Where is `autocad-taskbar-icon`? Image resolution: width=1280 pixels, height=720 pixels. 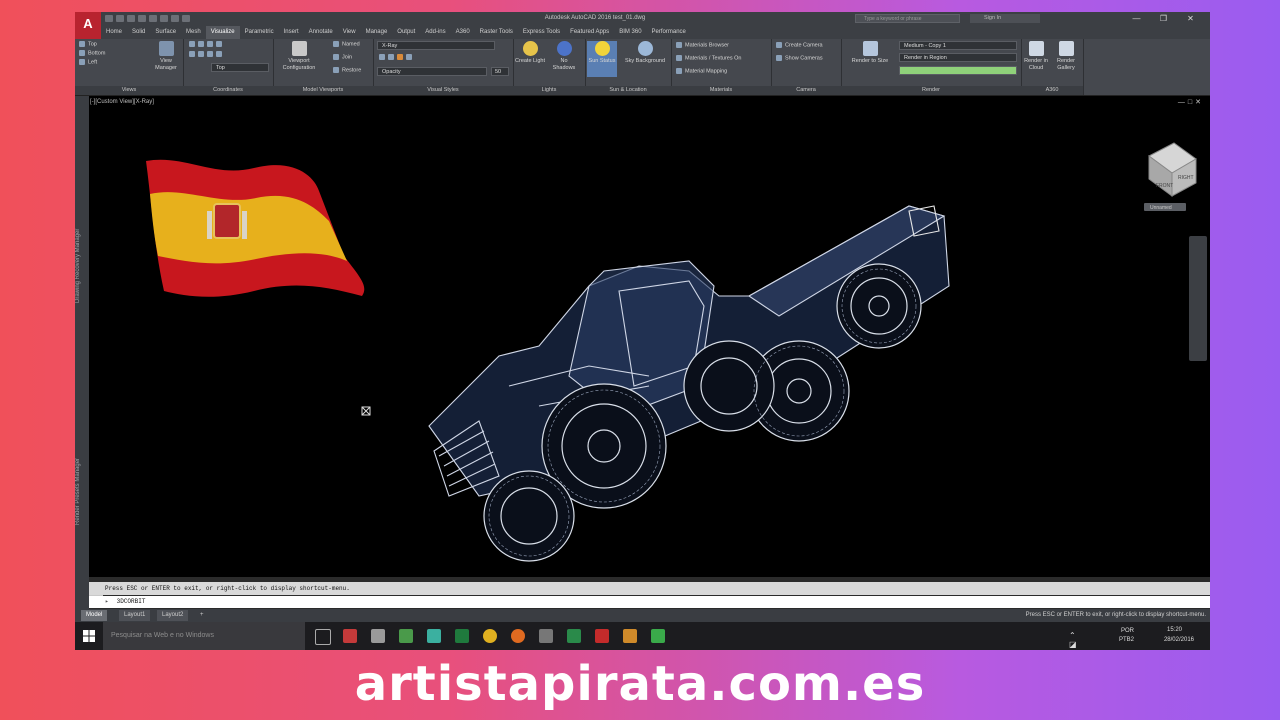 autocad-taskbar-icon is located at coordinates (602, 636).